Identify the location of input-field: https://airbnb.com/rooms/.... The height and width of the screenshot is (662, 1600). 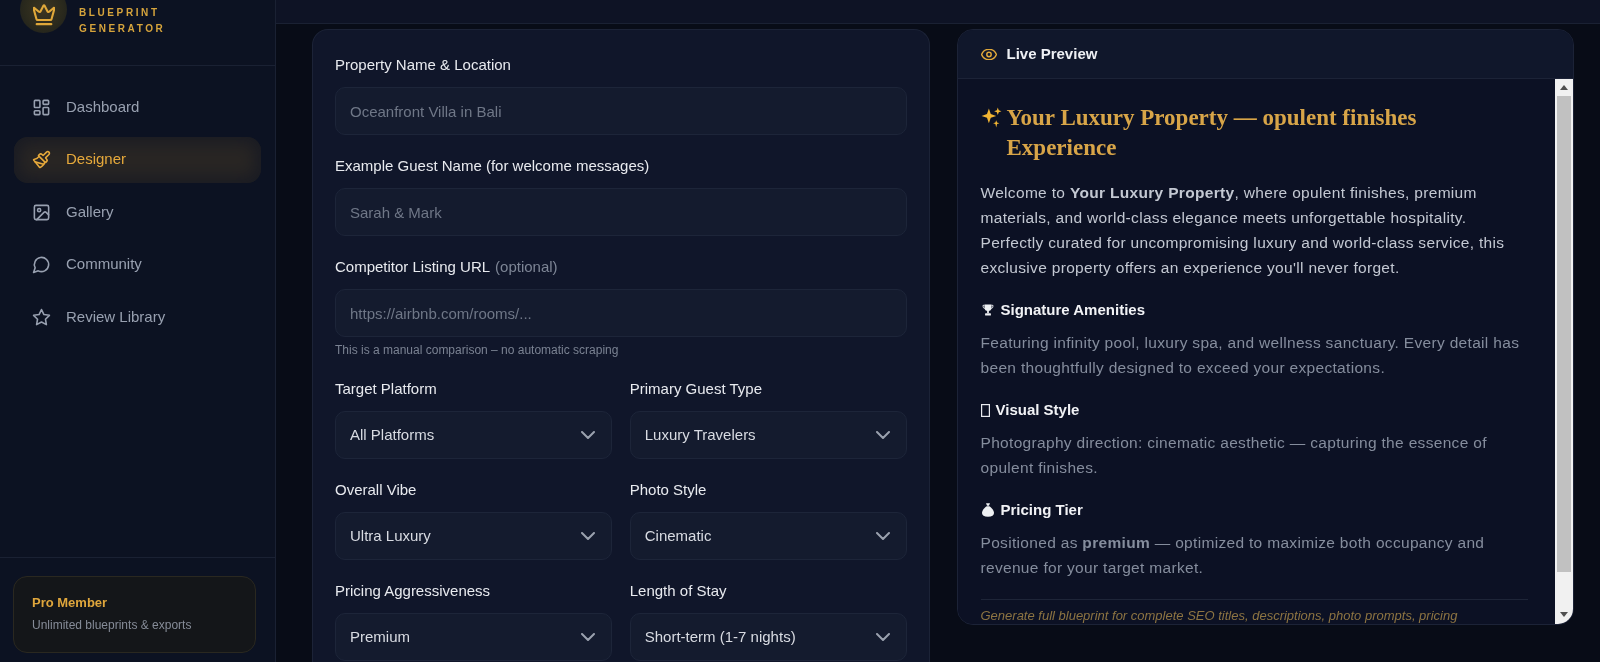
(621, 313).